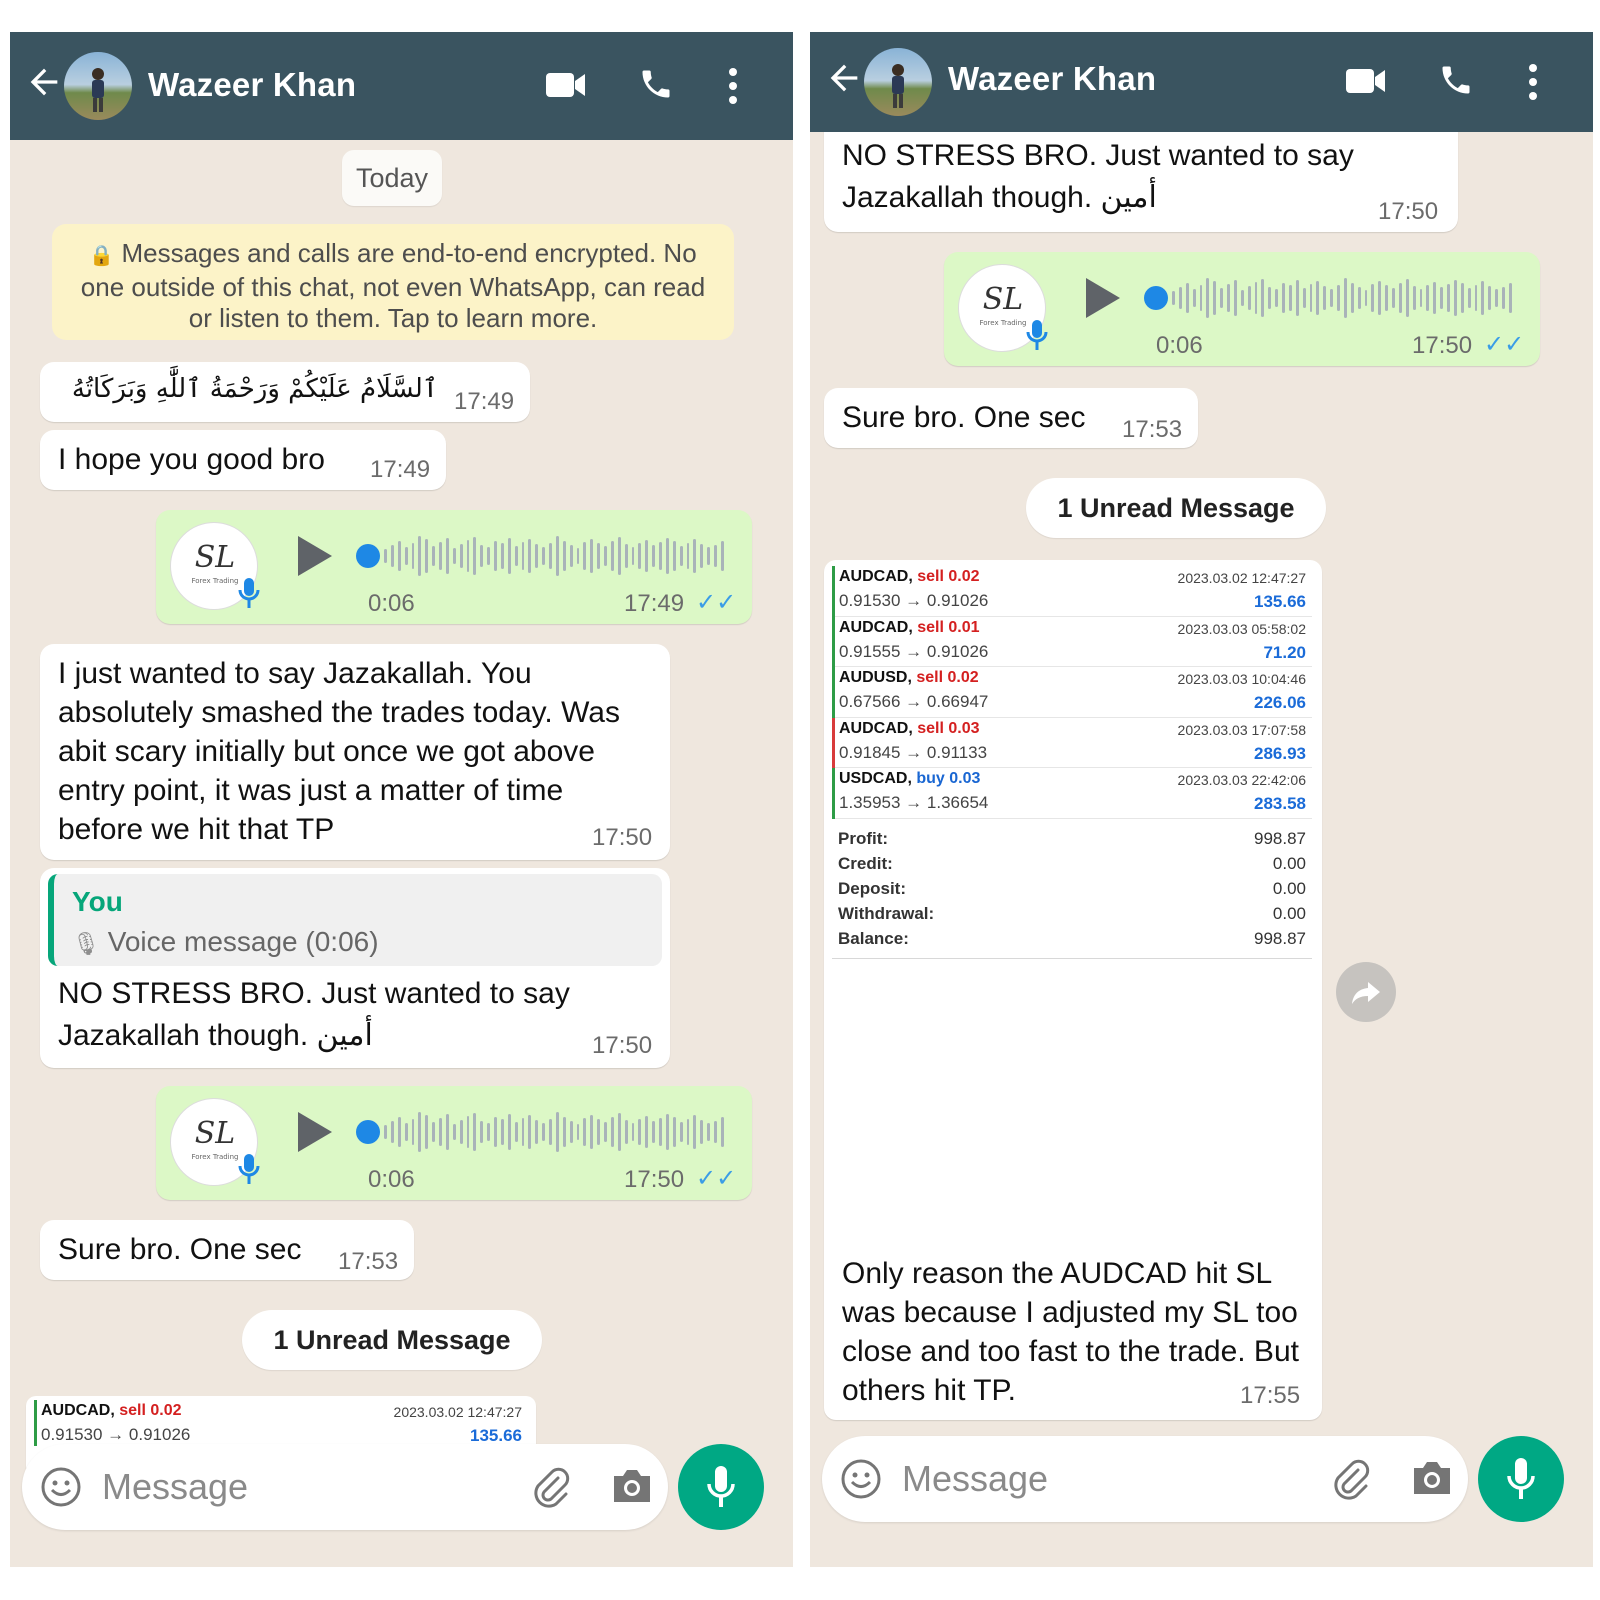  I want to click on svg-text: SL, so click(215, 1133).